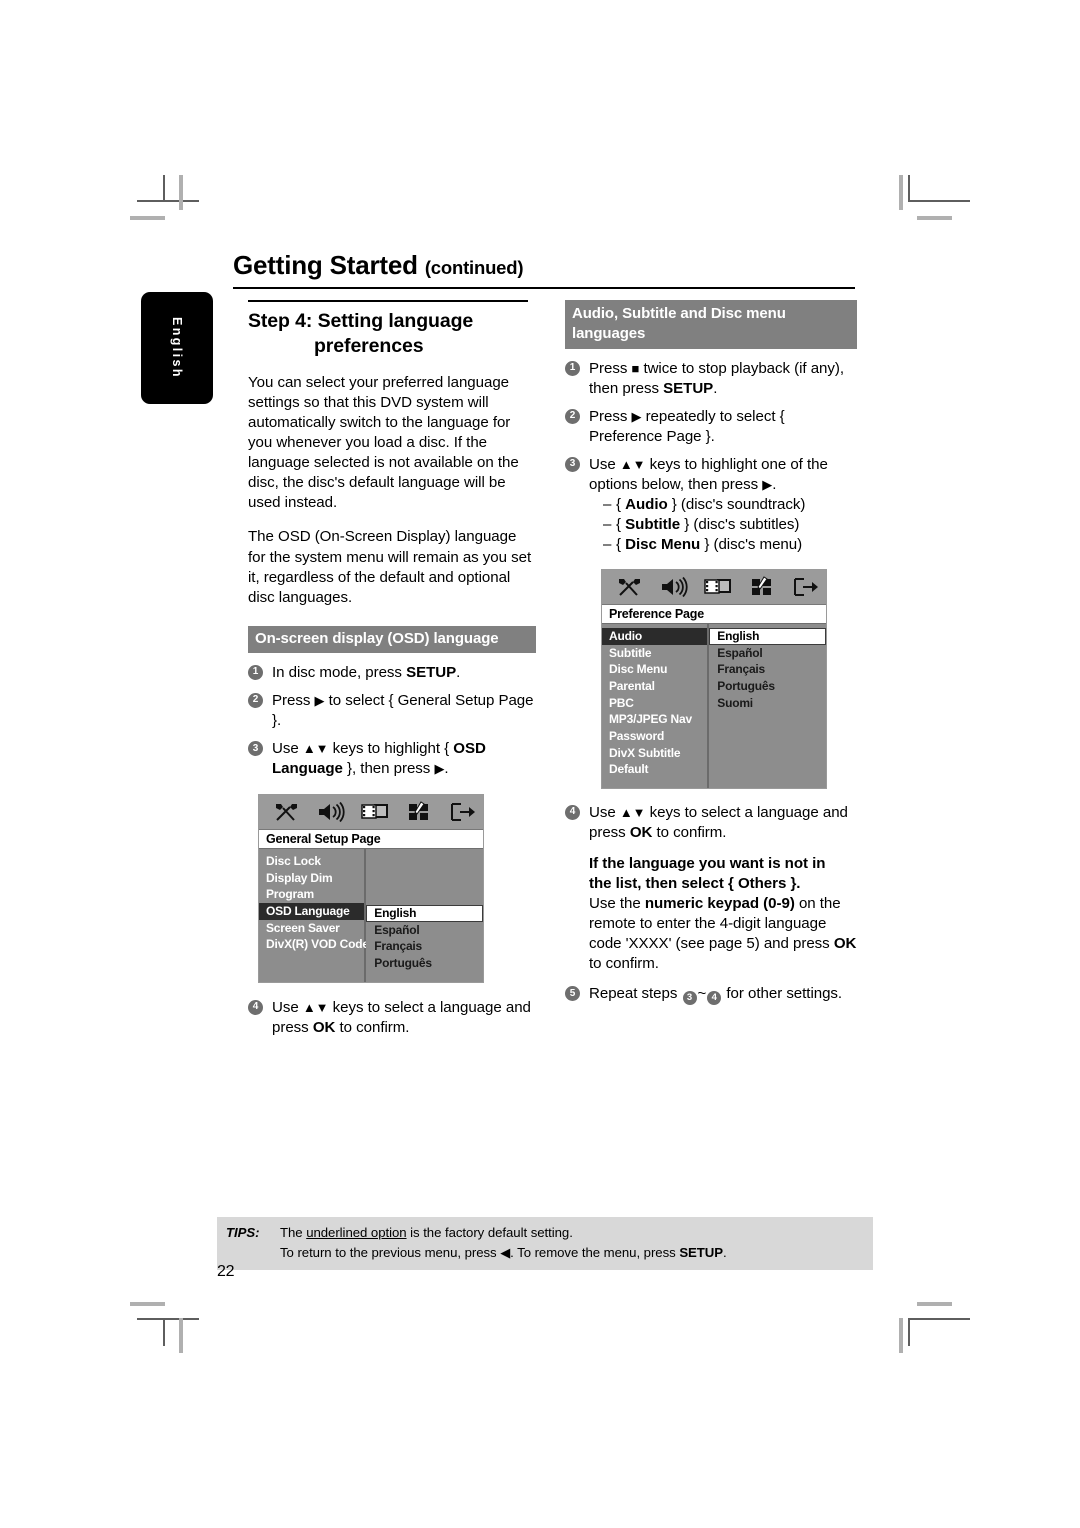  Describe the element at coordinates (168, 201) in the screenshot. I see `crop-mark-top-left` at that location.